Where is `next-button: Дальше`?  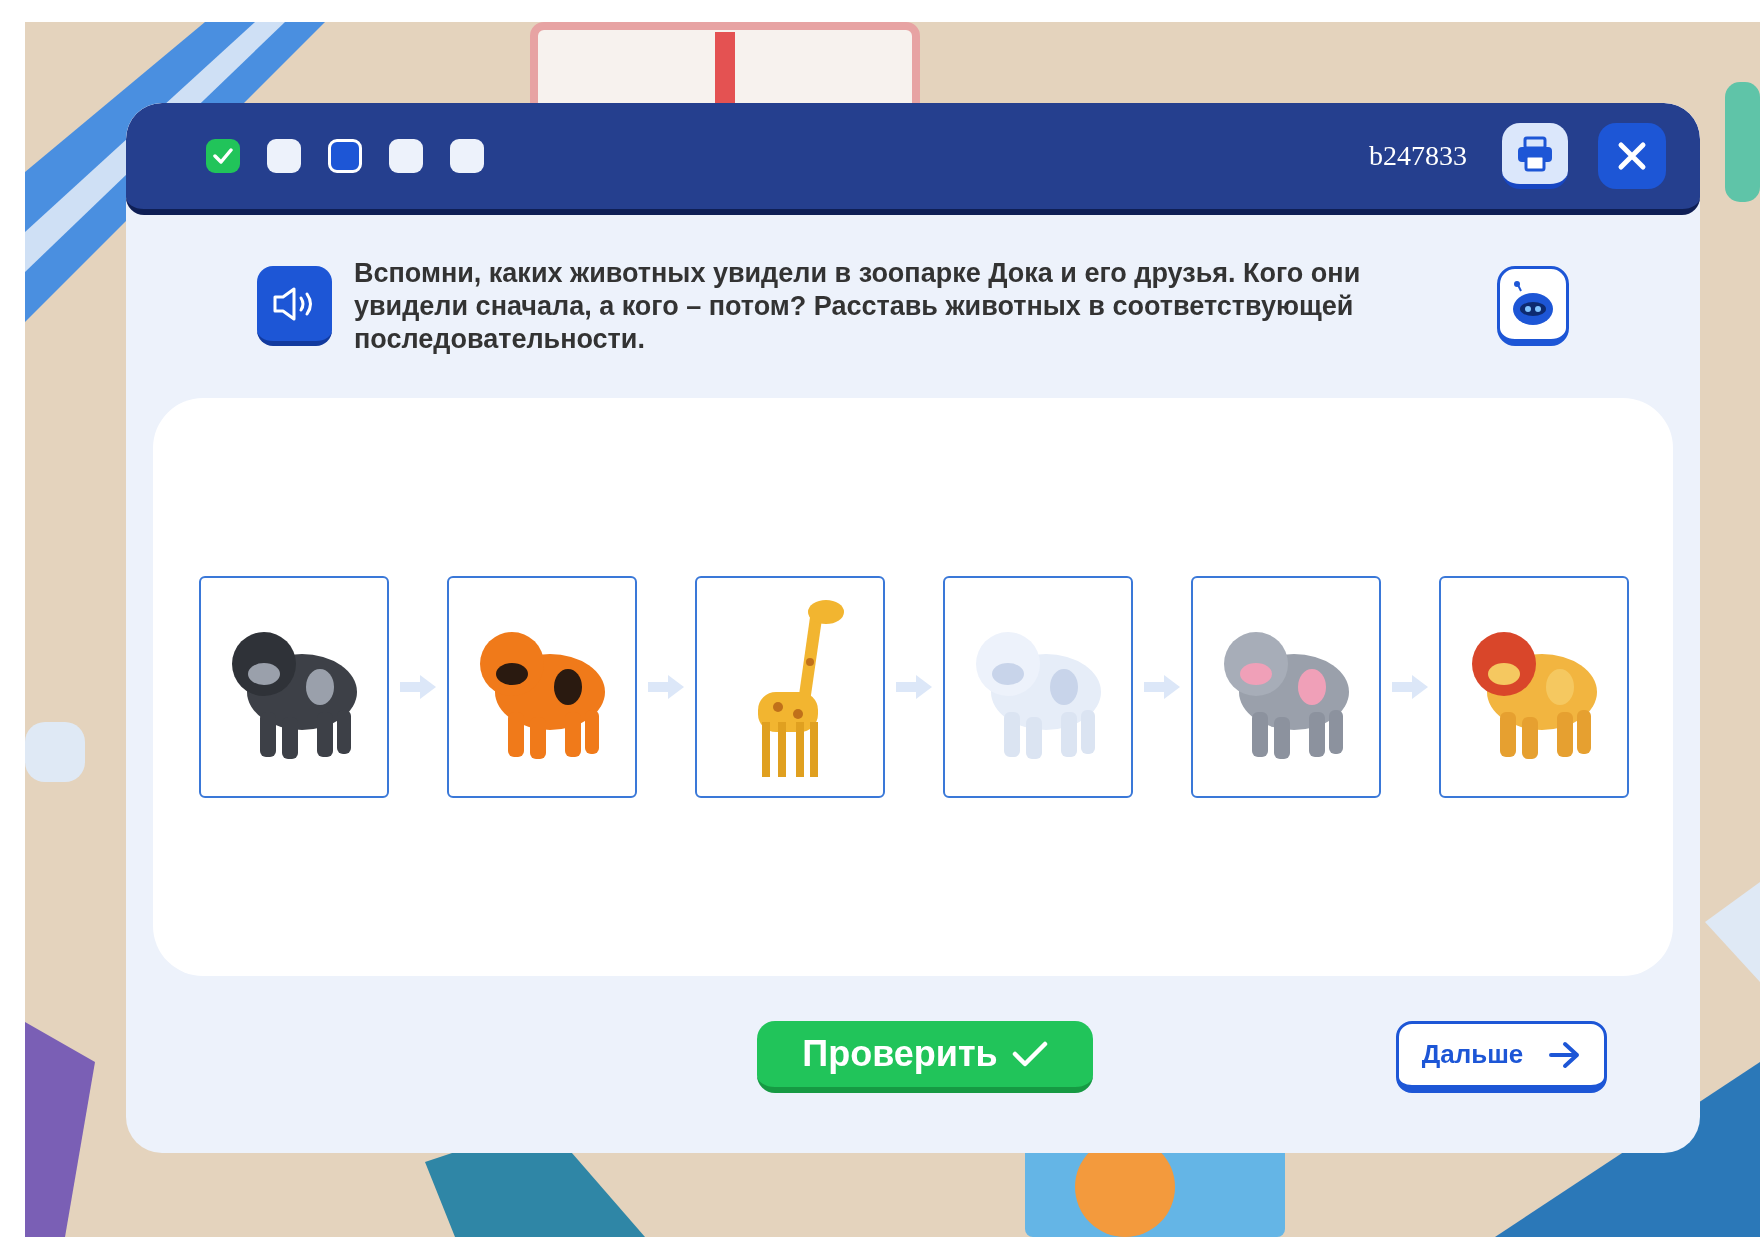 next-button: Дальше is located at coordinates (1501, 1057).